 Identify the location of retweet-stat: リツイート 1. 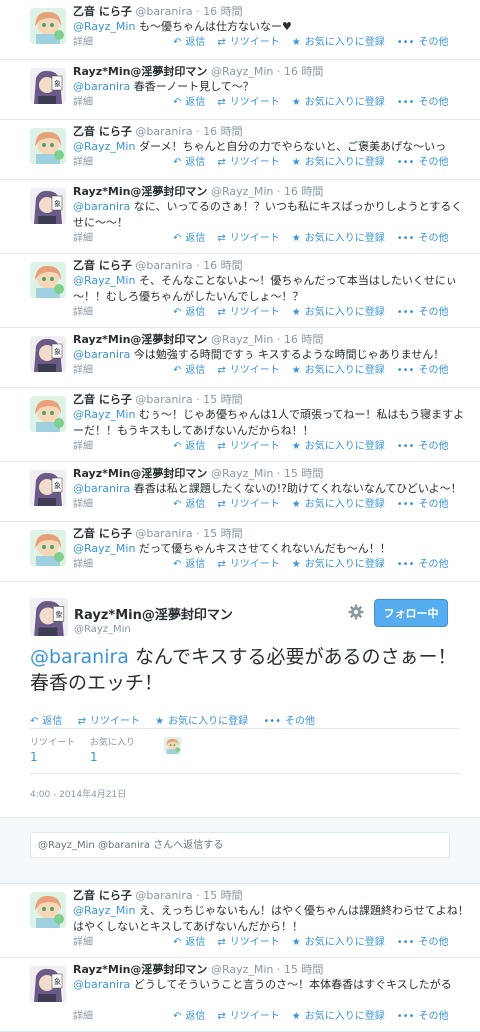
(52, 749).